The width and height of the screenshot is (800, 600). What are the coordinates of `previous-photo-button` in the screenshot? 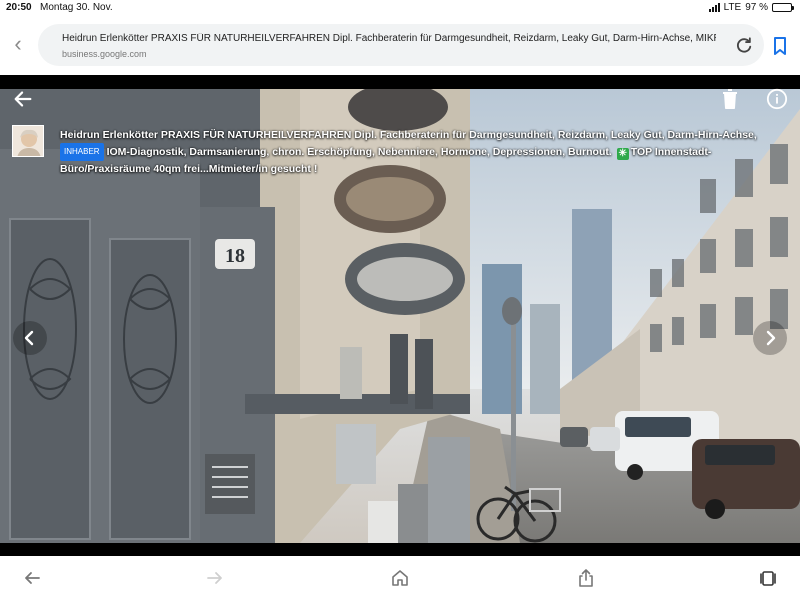 It's located at (30, 338).